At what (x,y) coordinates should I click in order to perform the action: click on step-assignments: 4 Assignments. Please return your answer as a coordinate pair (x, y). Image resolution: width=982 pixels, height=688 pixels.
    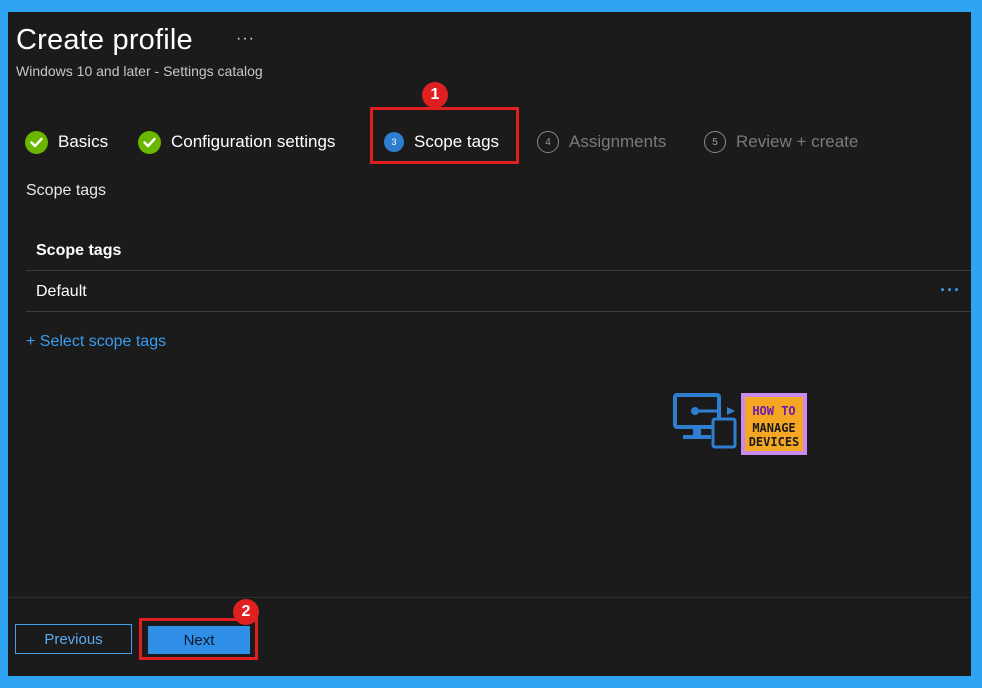
    Looking at the image, I should click on (601, 142).